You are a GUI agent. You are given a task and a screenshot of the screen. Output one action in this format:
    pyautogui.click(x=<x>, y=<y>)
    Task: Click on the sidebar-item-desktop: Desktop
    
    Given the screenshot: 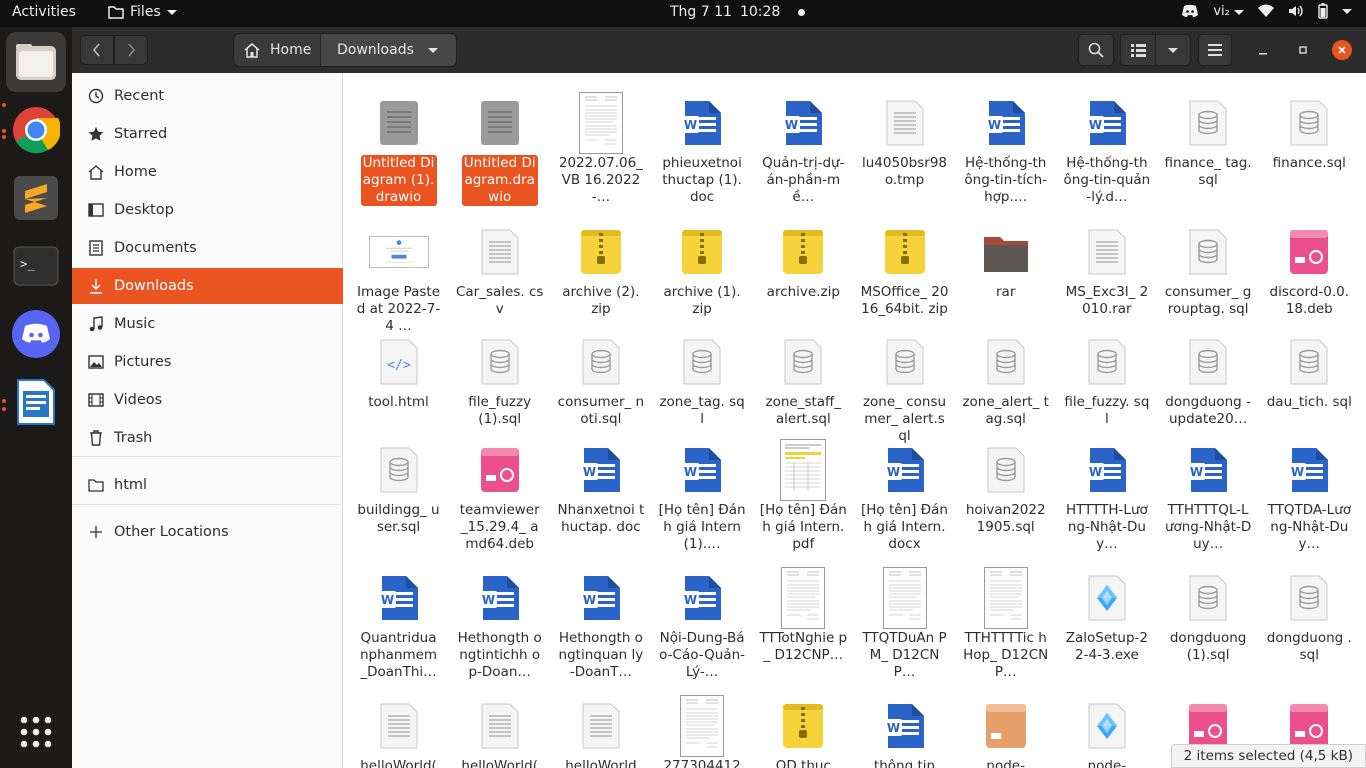 What is the action you would take?
    pyautogui.click(x=207, y=210)
    